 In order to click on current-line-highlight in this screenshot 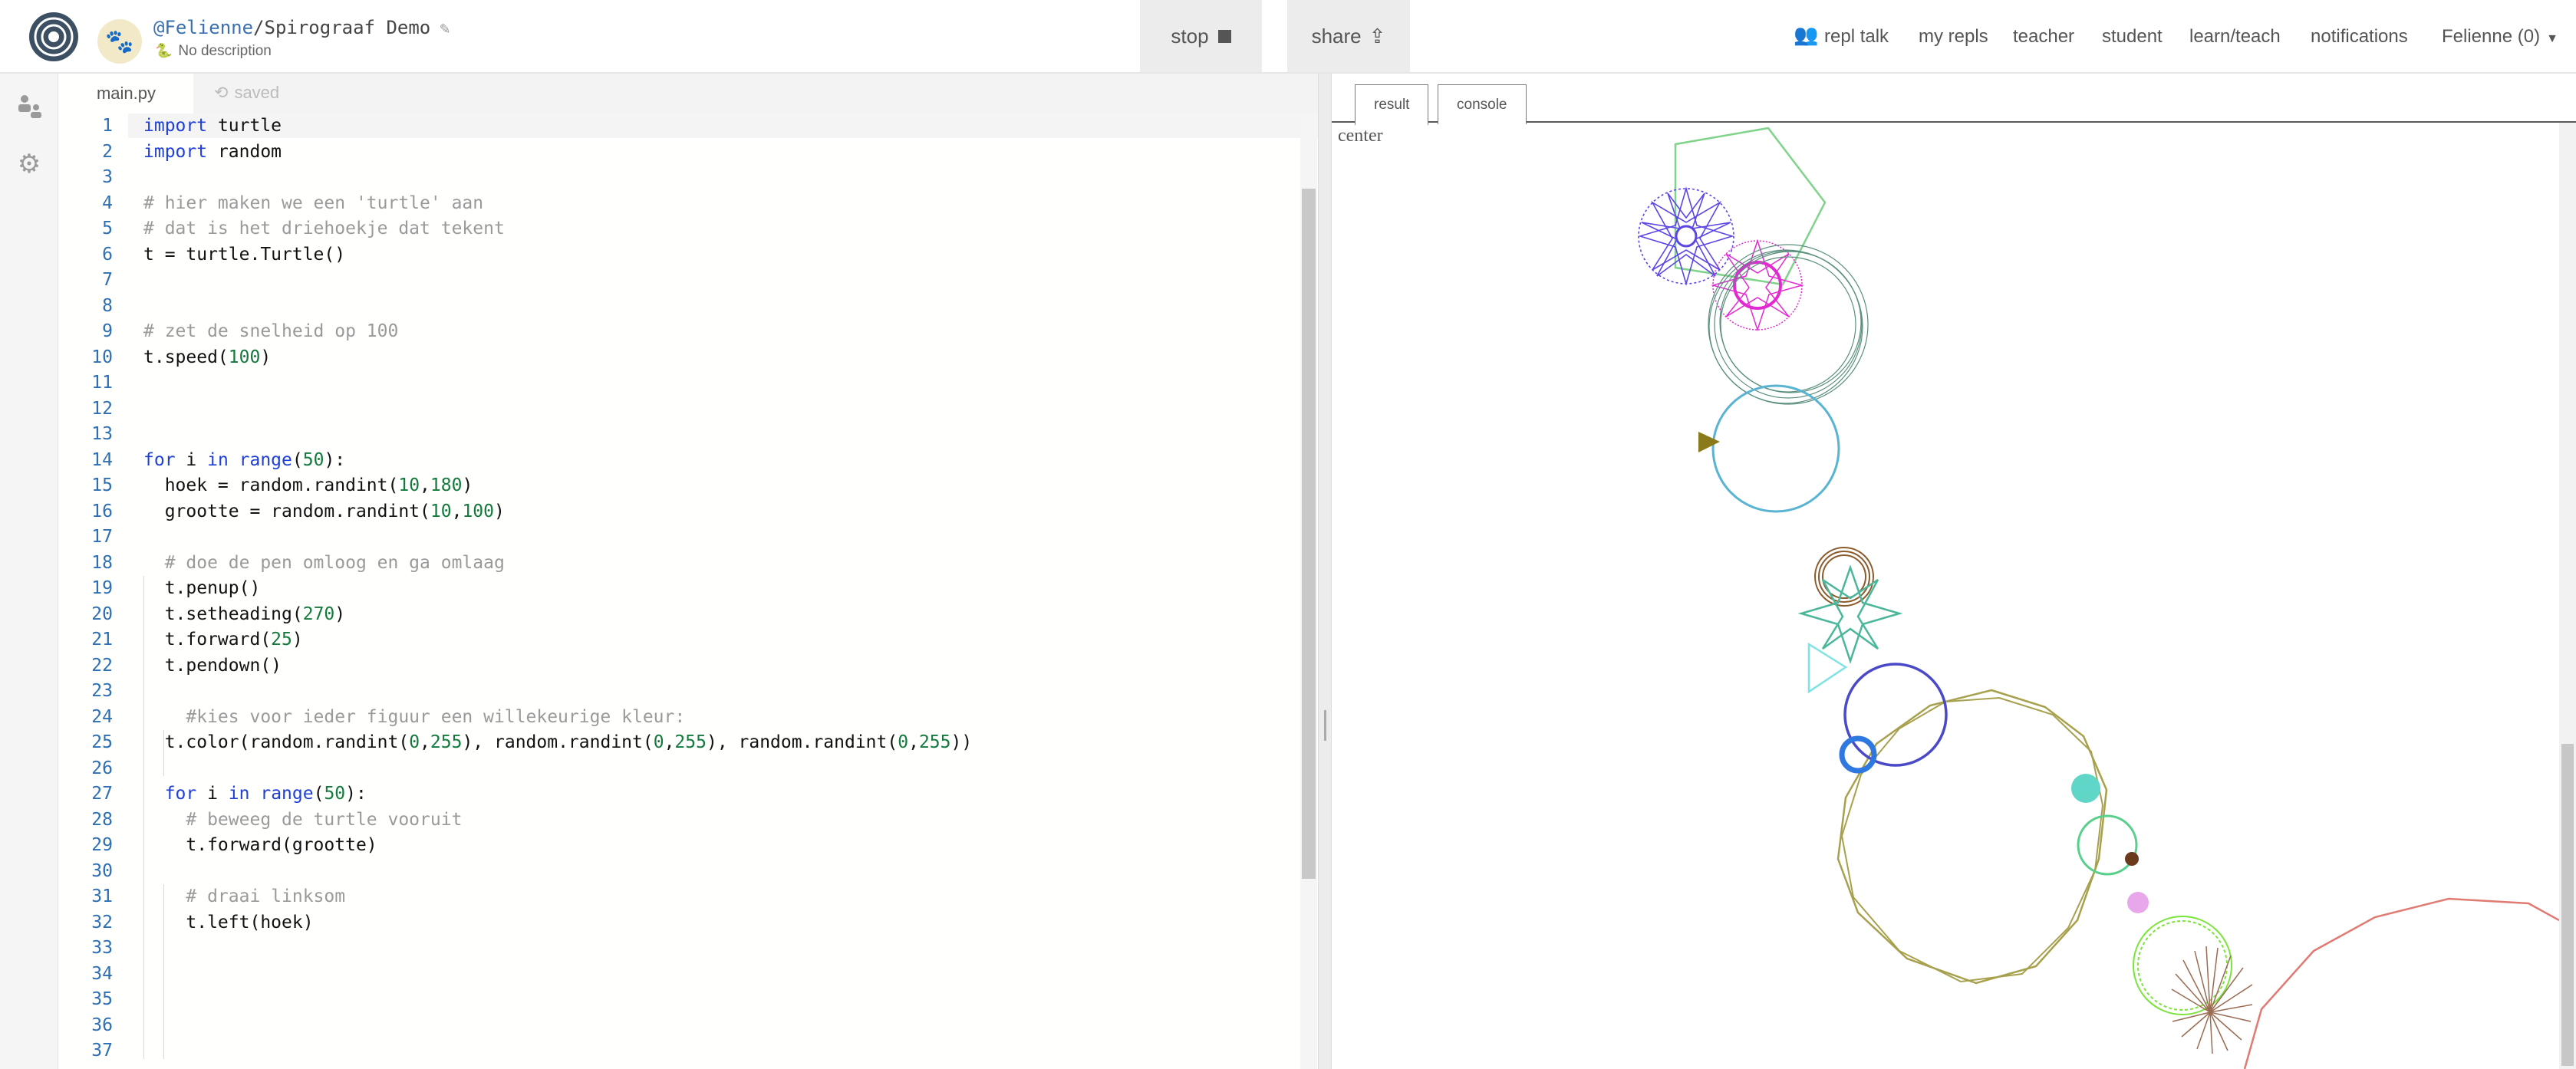, I will do `click(742, 125)`.